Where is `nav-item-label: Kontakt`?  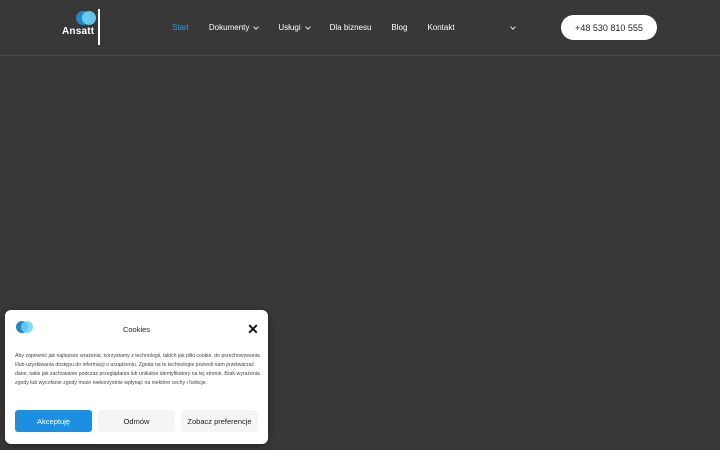 nav-item-label: Kontakt is located at coordinates (441, 27).